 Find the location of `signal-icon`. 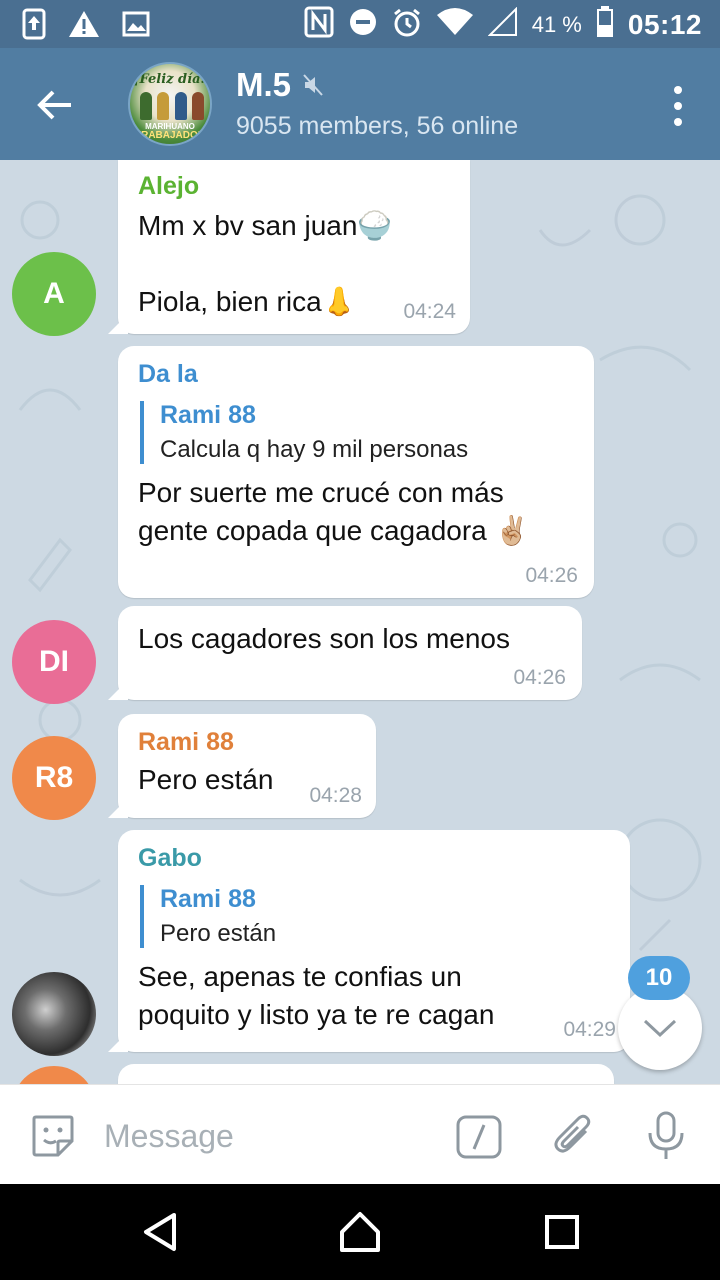

signal-icon is located at coordinates (502, 24).